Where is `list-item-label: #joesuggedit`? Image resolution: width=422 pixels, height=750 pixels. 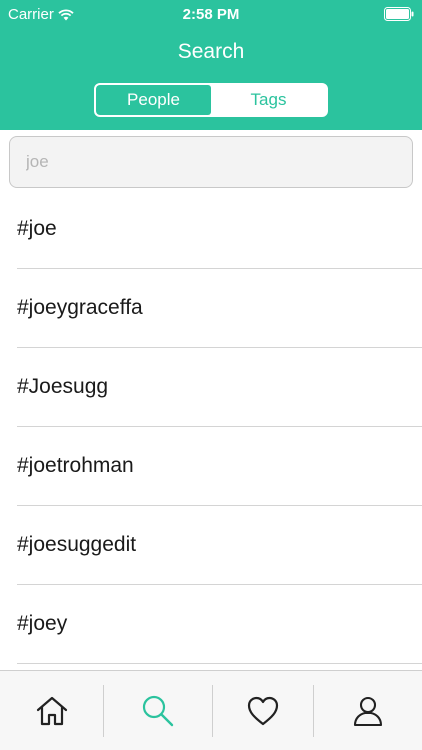 list-item-label: #joesuggedit is located at coordinates (77, 544).